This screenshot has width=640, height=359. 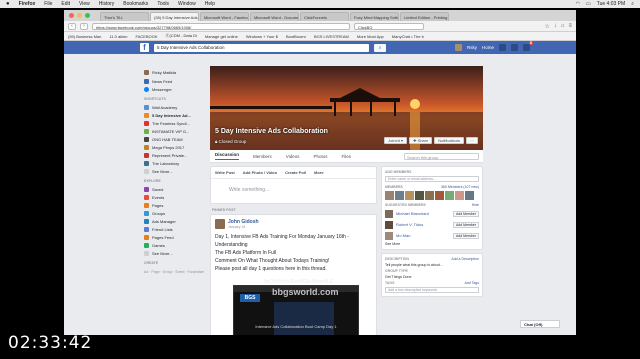 I want to click on menu-file: File, so click(x=48, y=4).